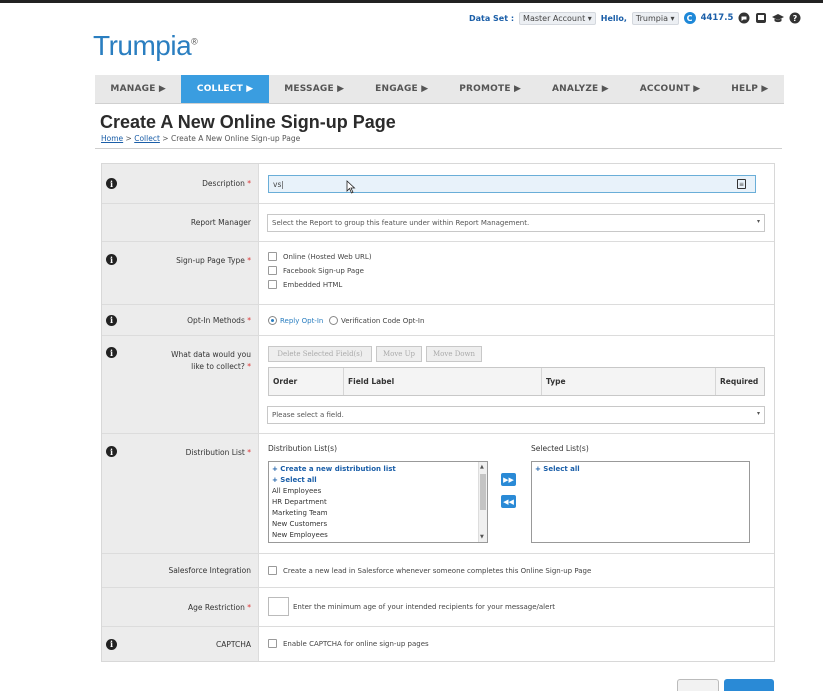 The height and width of the screenshot is (691, 823). Describe the element at coordinates (629, 381) in the screenshot. I see `col-type: Type` at that location.